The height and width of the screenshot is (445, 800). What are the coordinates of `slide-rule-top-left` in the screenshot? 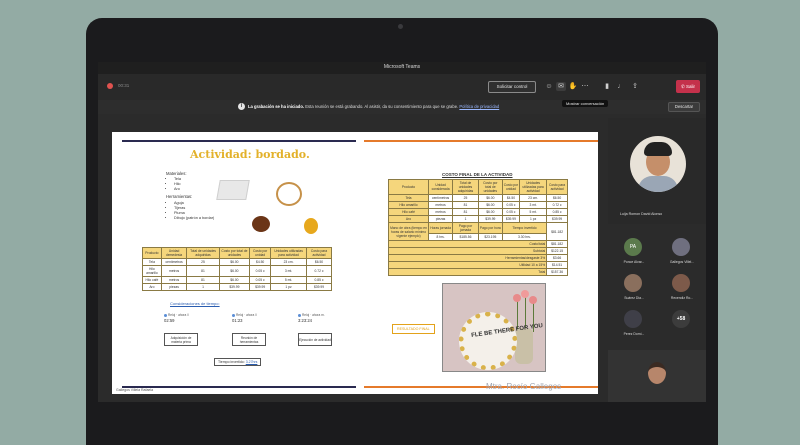 It's located at (239, 141).